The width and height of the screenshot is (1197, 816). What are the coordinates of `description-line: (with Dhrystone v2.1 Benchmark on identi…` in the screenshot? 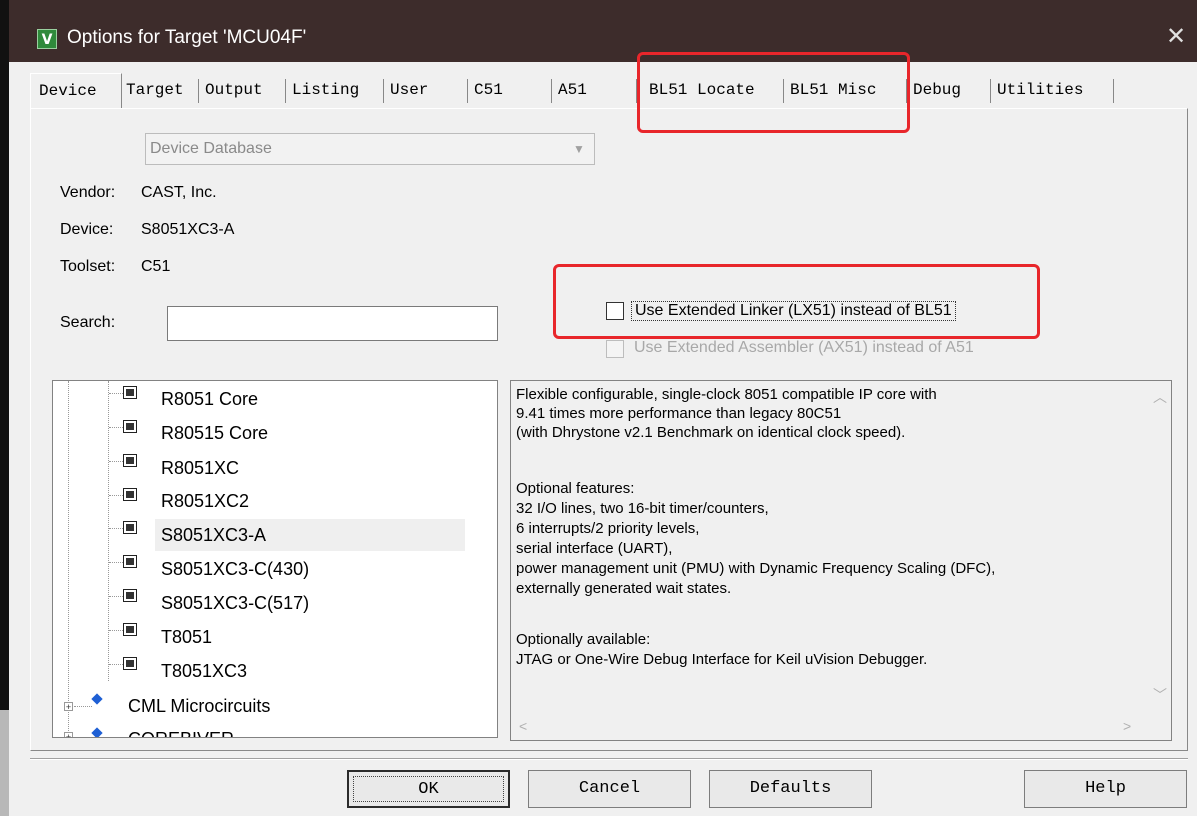 It's located at (711, 432).